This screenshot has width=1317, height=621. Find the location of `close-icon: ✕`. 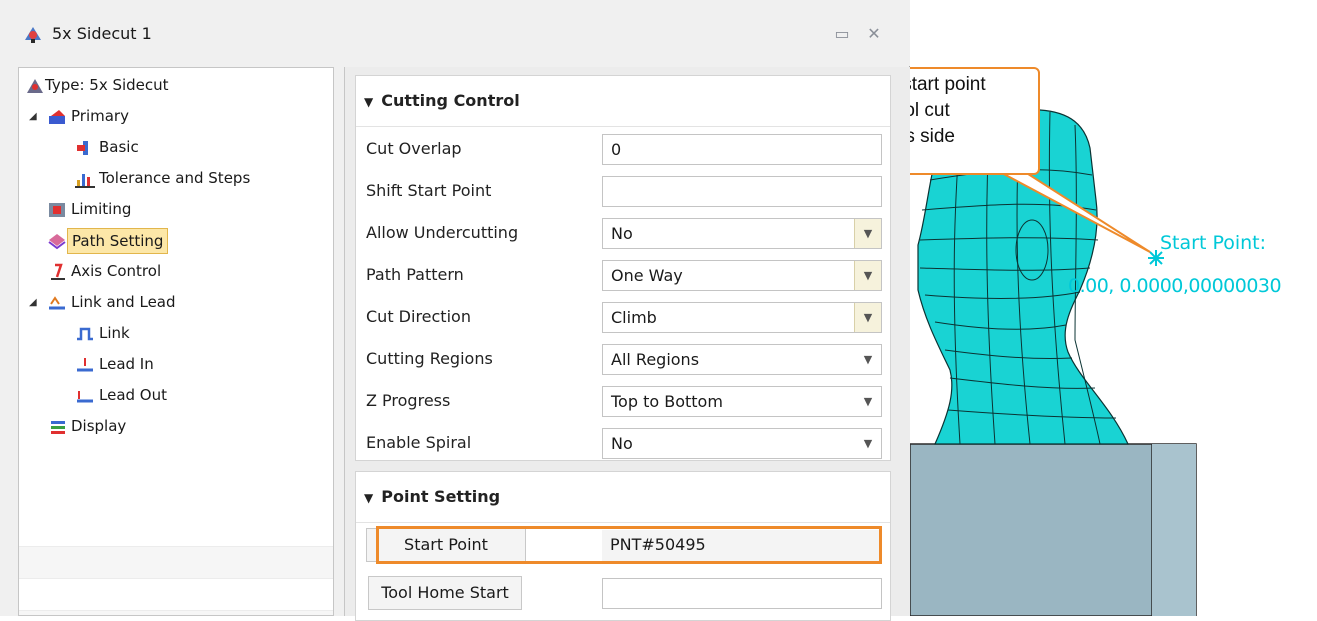

close-icon: ✕ is located at coordinates (874, 34).